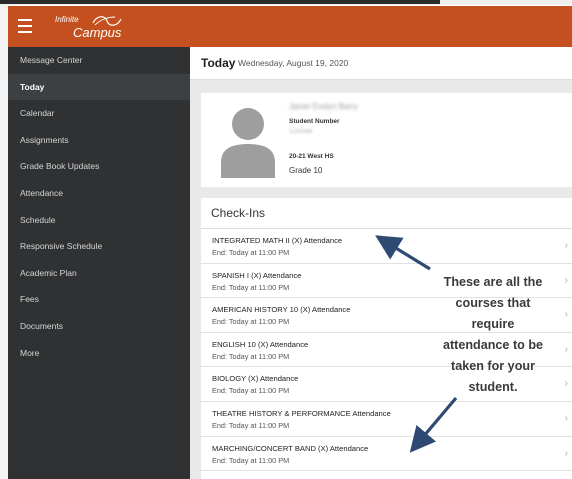 The image size is (572, 479). Describe the element at coordinates (99, 193) in the screenshot. I see `sidebar-item-attendance: Attendance` at that location.